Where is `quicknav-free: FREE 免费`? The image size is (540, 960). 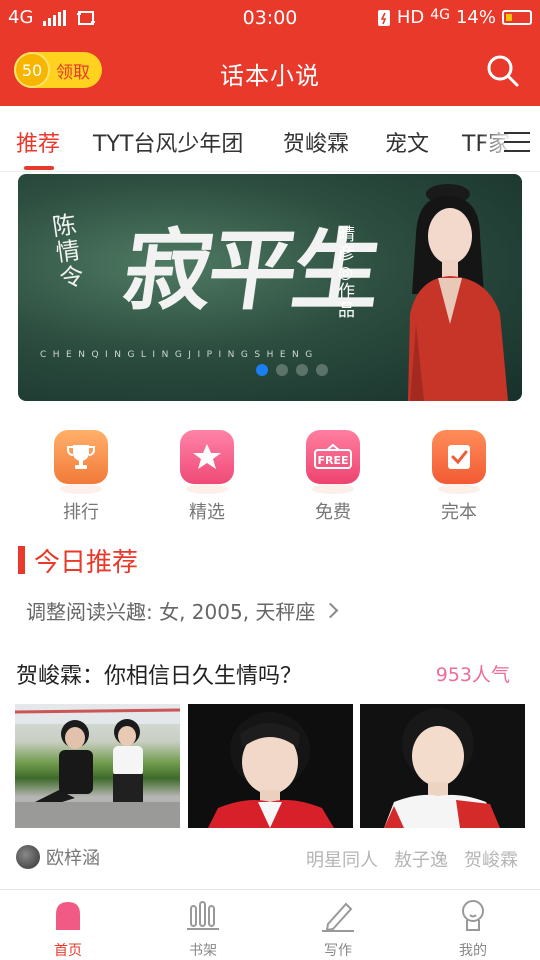
quicknav-free: FREE 免费 is located at coordinates (333, 474).